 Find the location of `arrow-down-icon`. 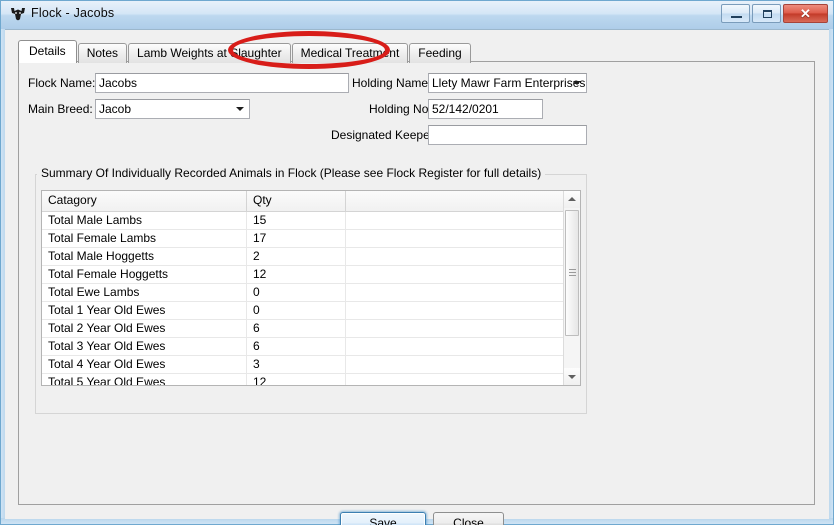

arrow-down-icon is located at coordinates (572, 377).